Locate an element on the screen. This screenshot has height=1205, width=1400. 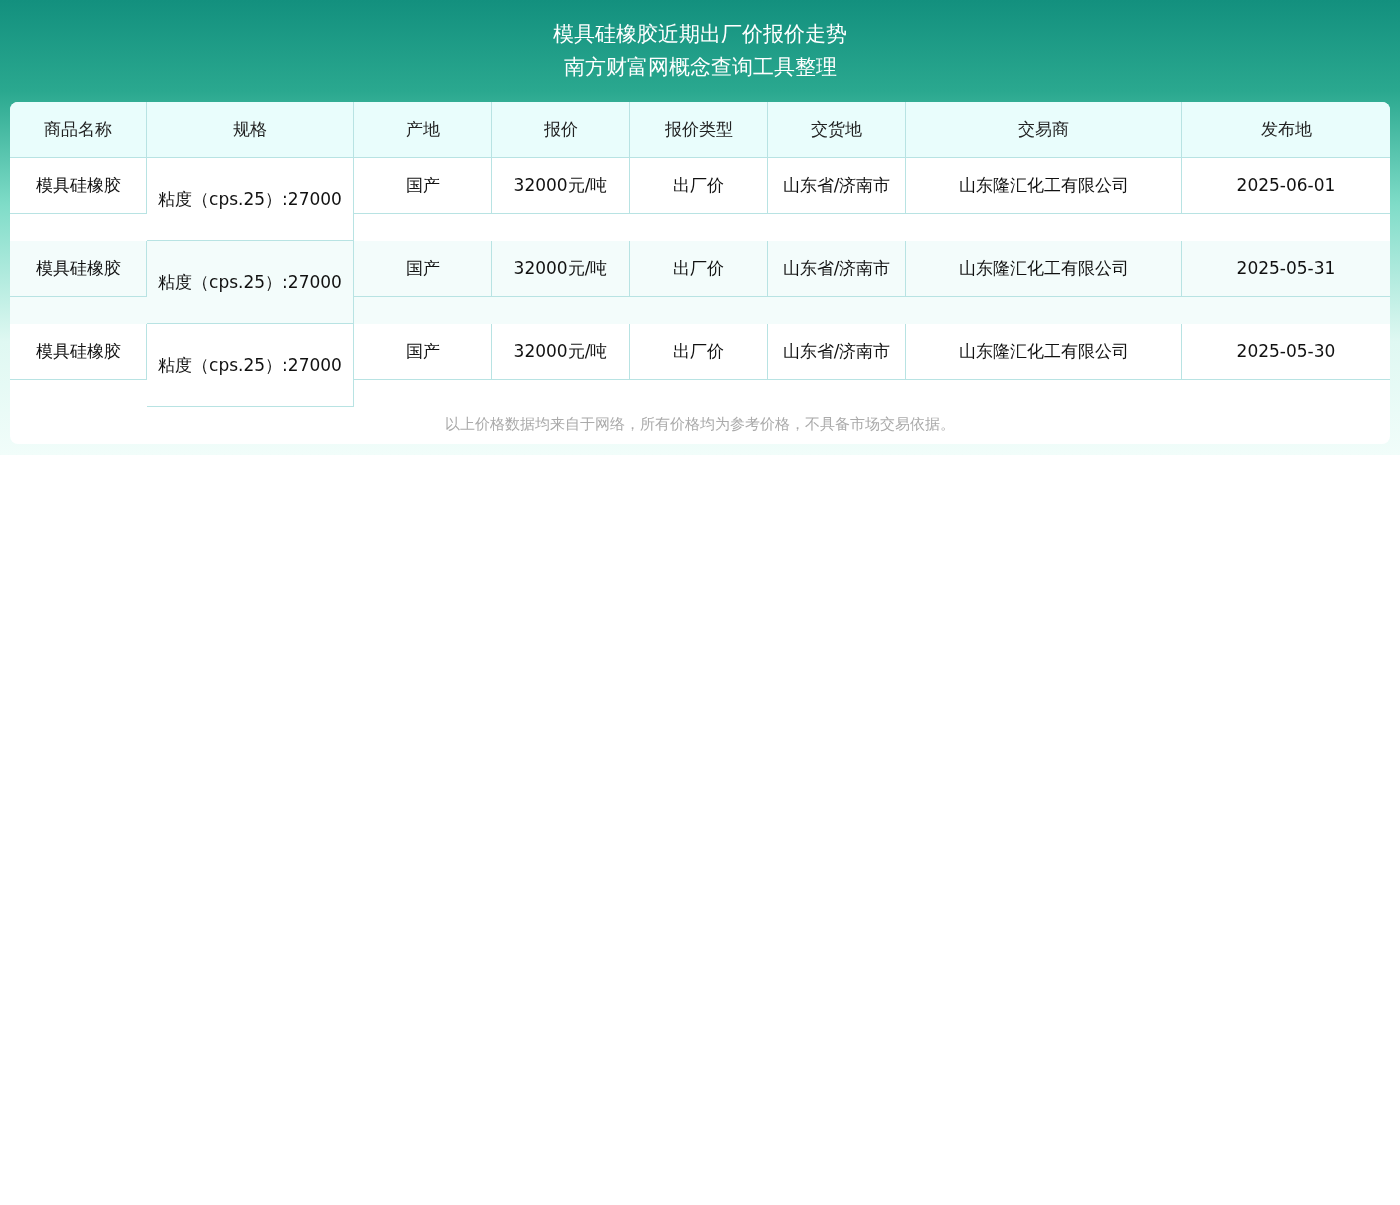
page-title: 模具硅橡胶近期出厂价报价走势 is located at coordinates (700, 34).